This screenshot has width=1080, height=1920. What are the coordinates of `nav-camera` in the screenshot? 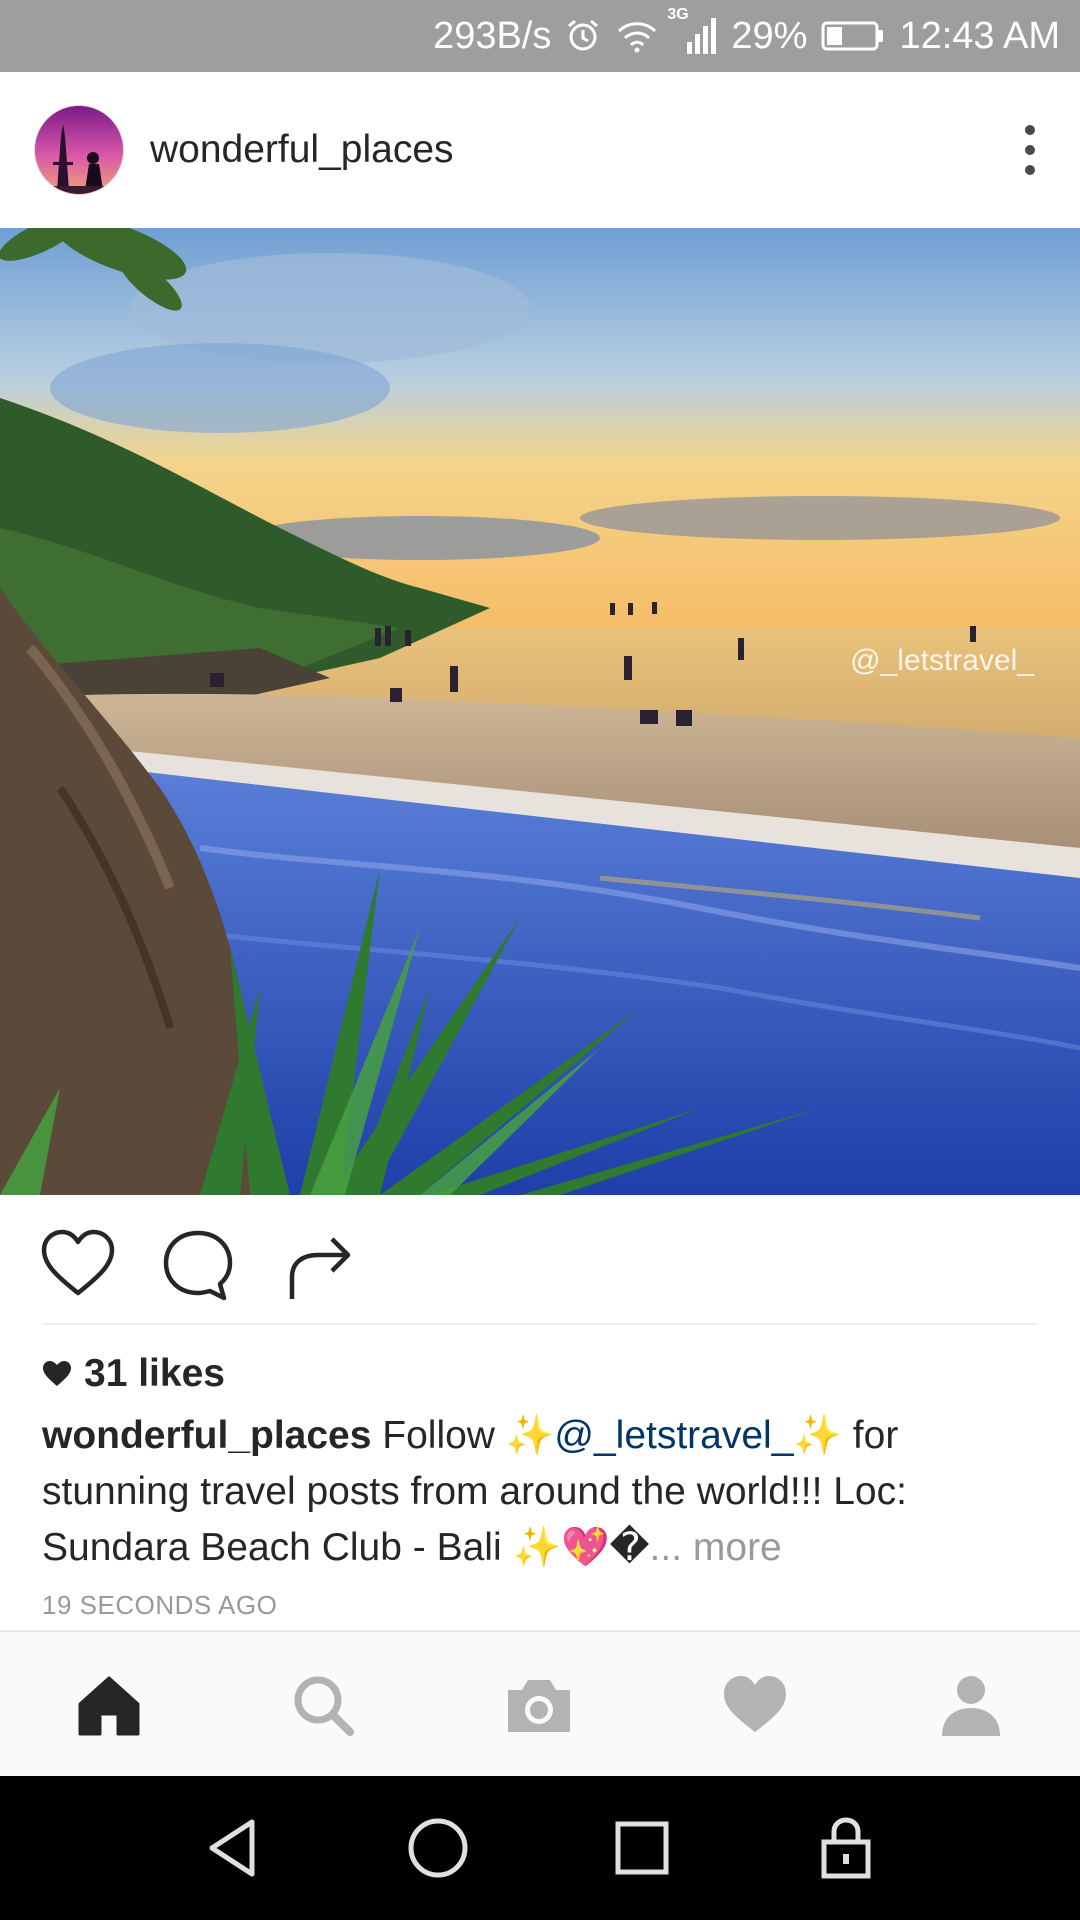 It's located at (539, 1705).